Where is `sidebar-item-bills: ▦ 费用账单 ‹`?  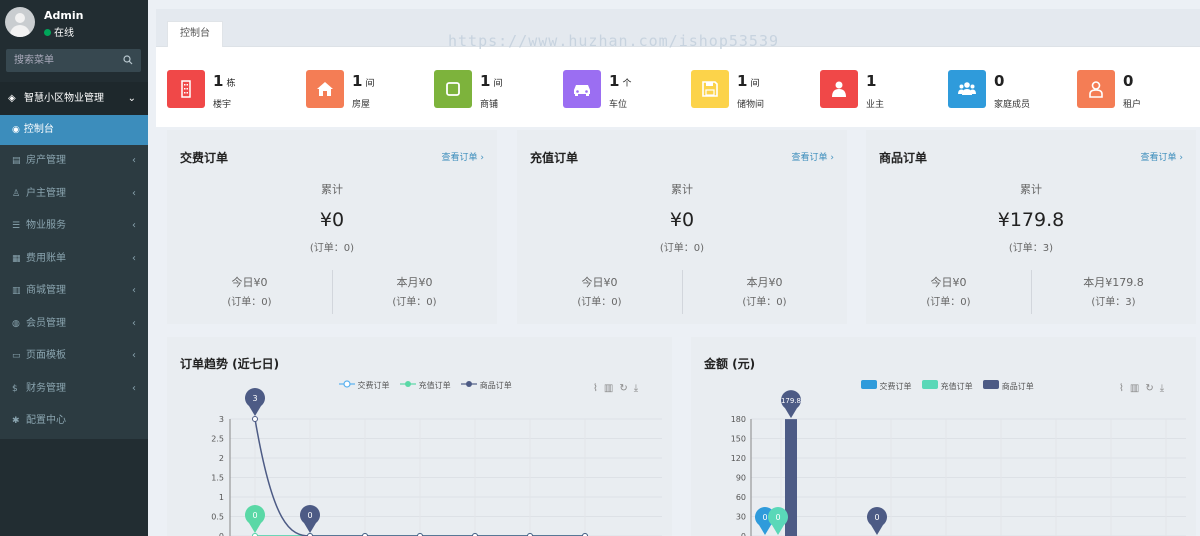
sidebar-item-bills: ▦ 费用账单 ‹ is located at coordinates (74, 259).